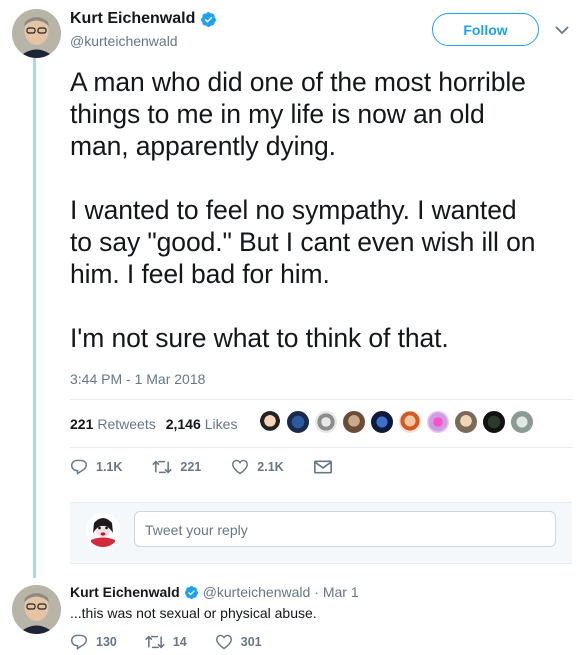 The height and width of the screenshot is (655, 583). Describe the element at coordinates (34, 318) in the screenshot. I see `thread-line` at that location.